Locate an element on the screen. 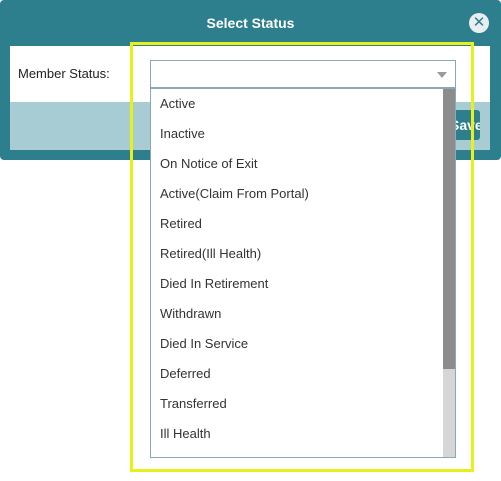 Image resolution: width=501 pixels, height=481 pixels. dialog-title: Select Status is located at coordinates (250, 23).